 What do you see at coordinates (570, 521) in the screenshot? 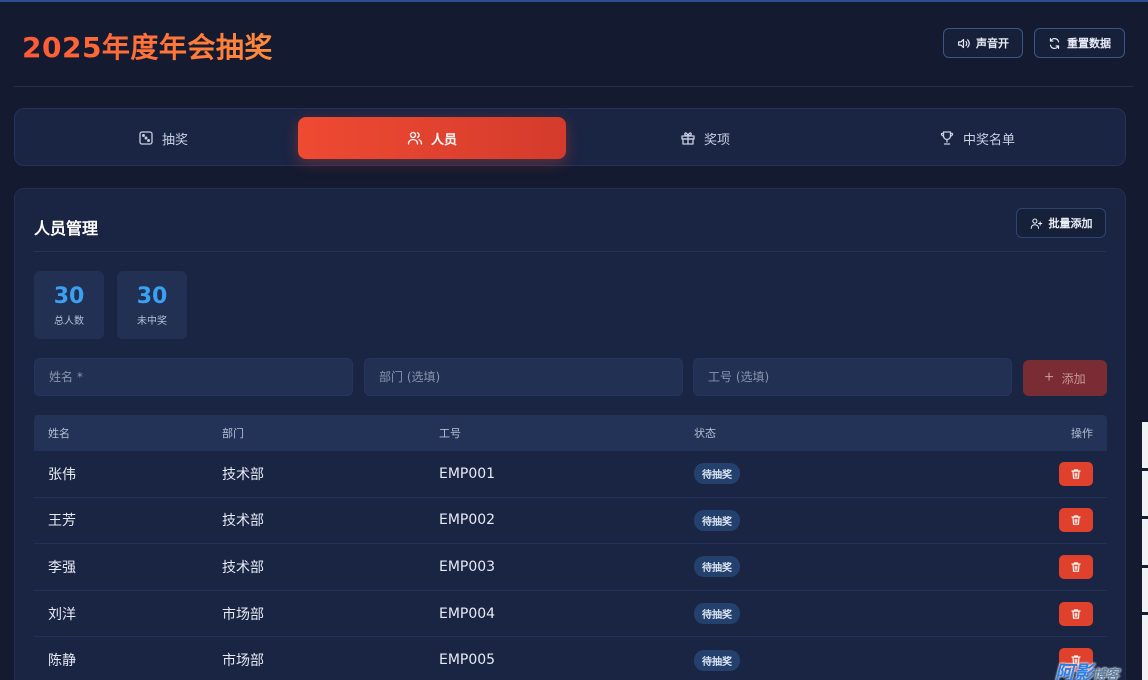
I see `table-row: 王芳 技术部 EMP002 待抽奖` at bounding box center [570, 521].